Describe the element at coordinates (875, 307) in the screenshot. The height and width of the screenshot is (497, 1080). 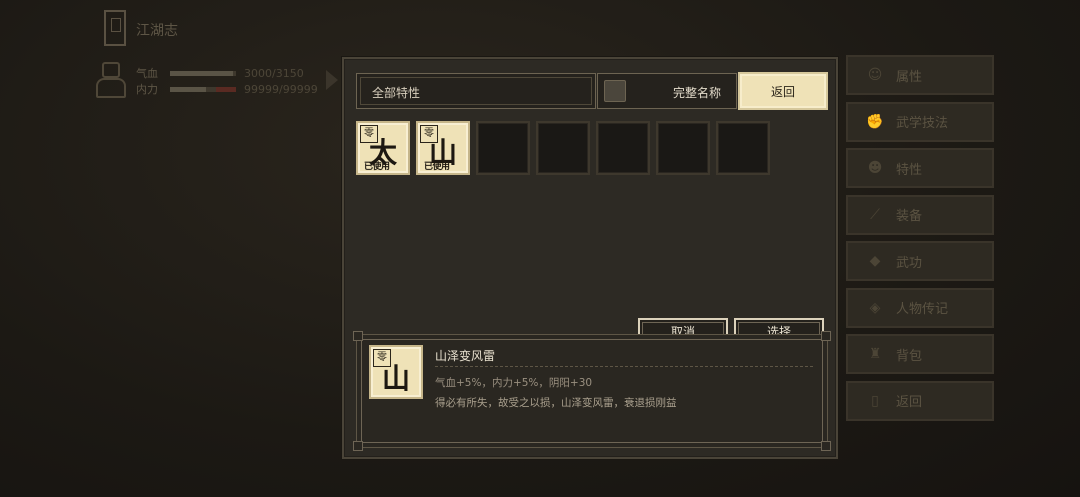
I see `biography-icon: ◈` at that location.